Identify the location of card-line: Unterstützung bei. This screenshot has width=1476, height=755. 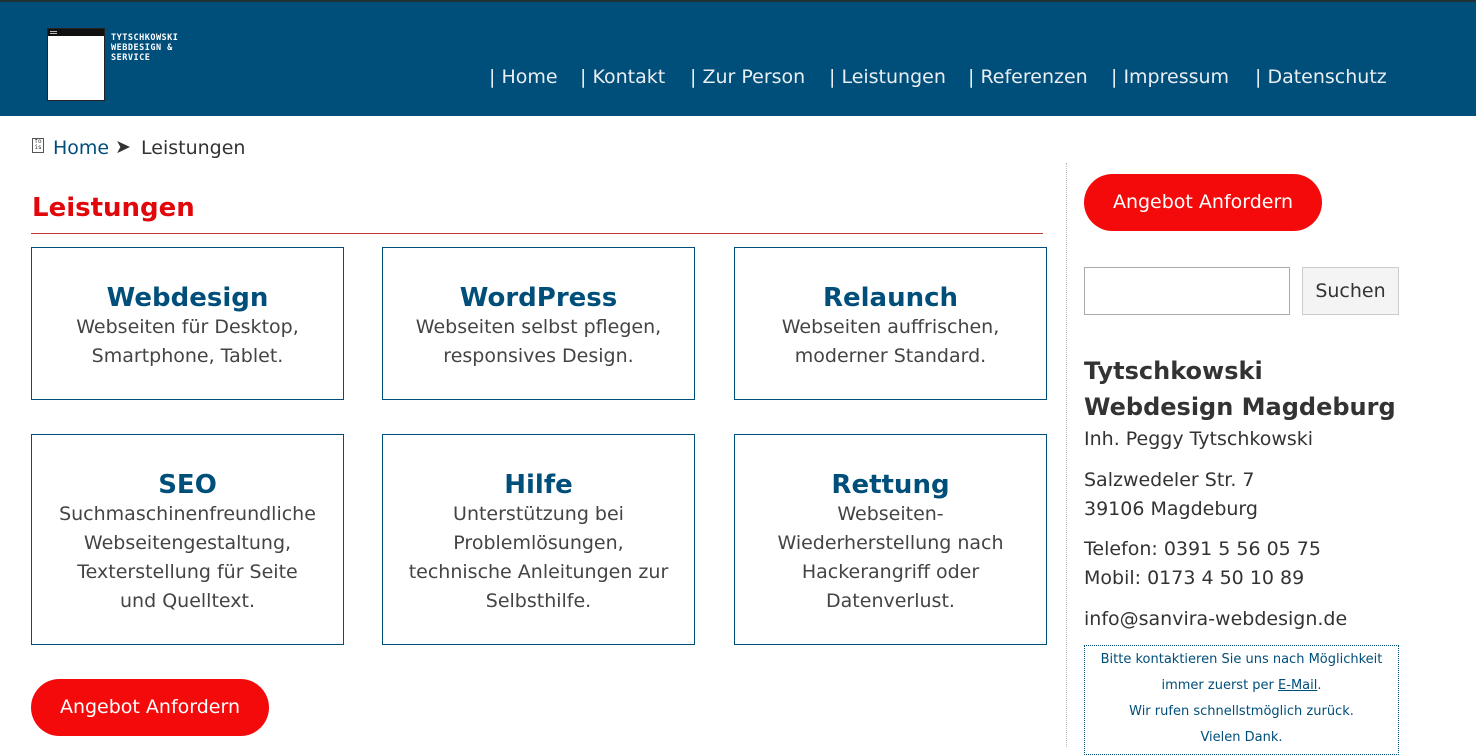
(538, 514).